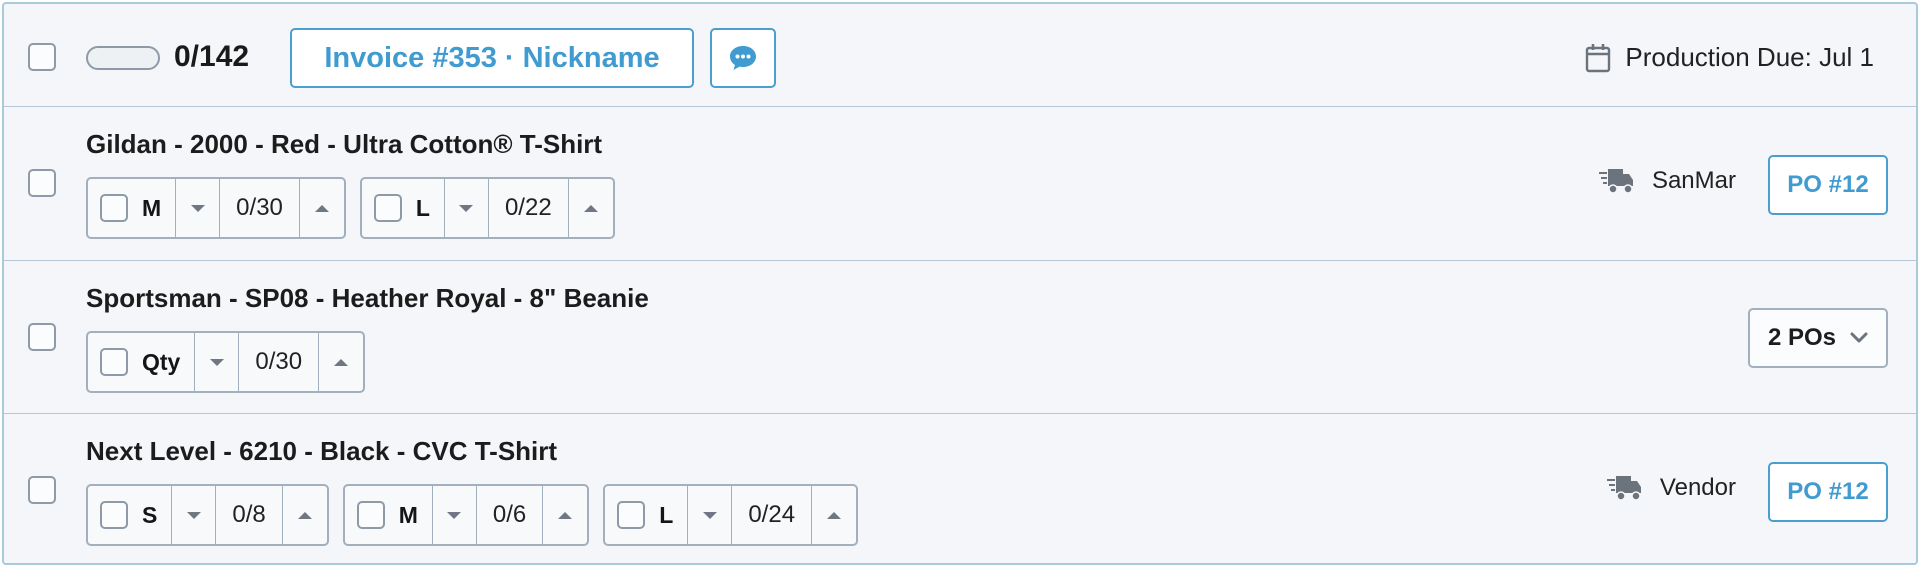  I want to click on size-count: 0/6, so click(510, 515).